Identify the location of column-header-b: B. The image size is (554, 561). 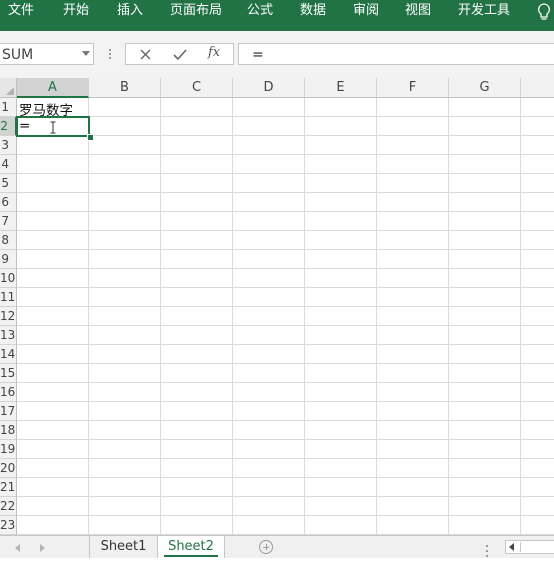
(125, 88).